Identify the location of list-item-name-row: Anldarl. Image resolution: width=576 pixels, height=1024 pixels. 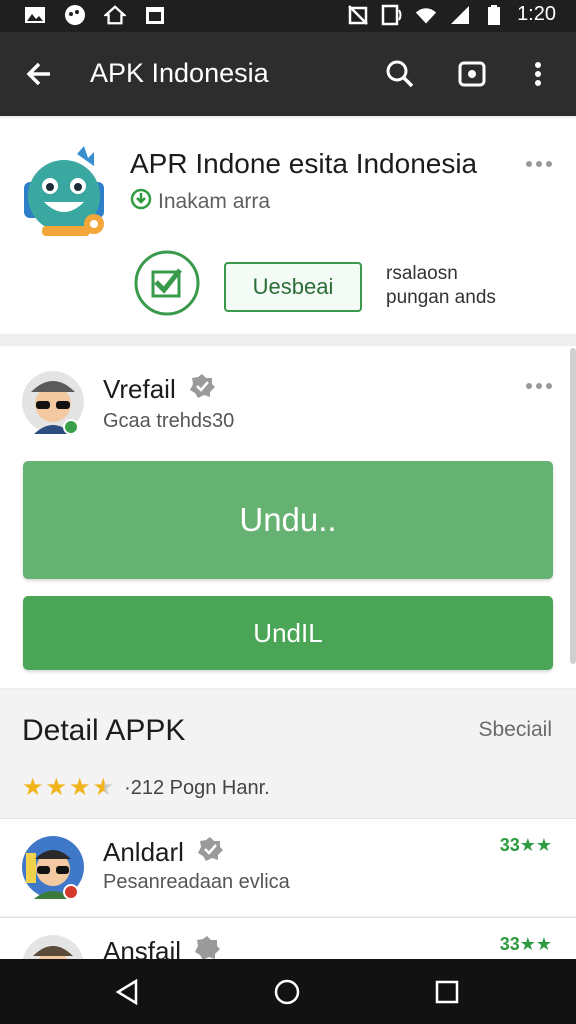
(163, 852).